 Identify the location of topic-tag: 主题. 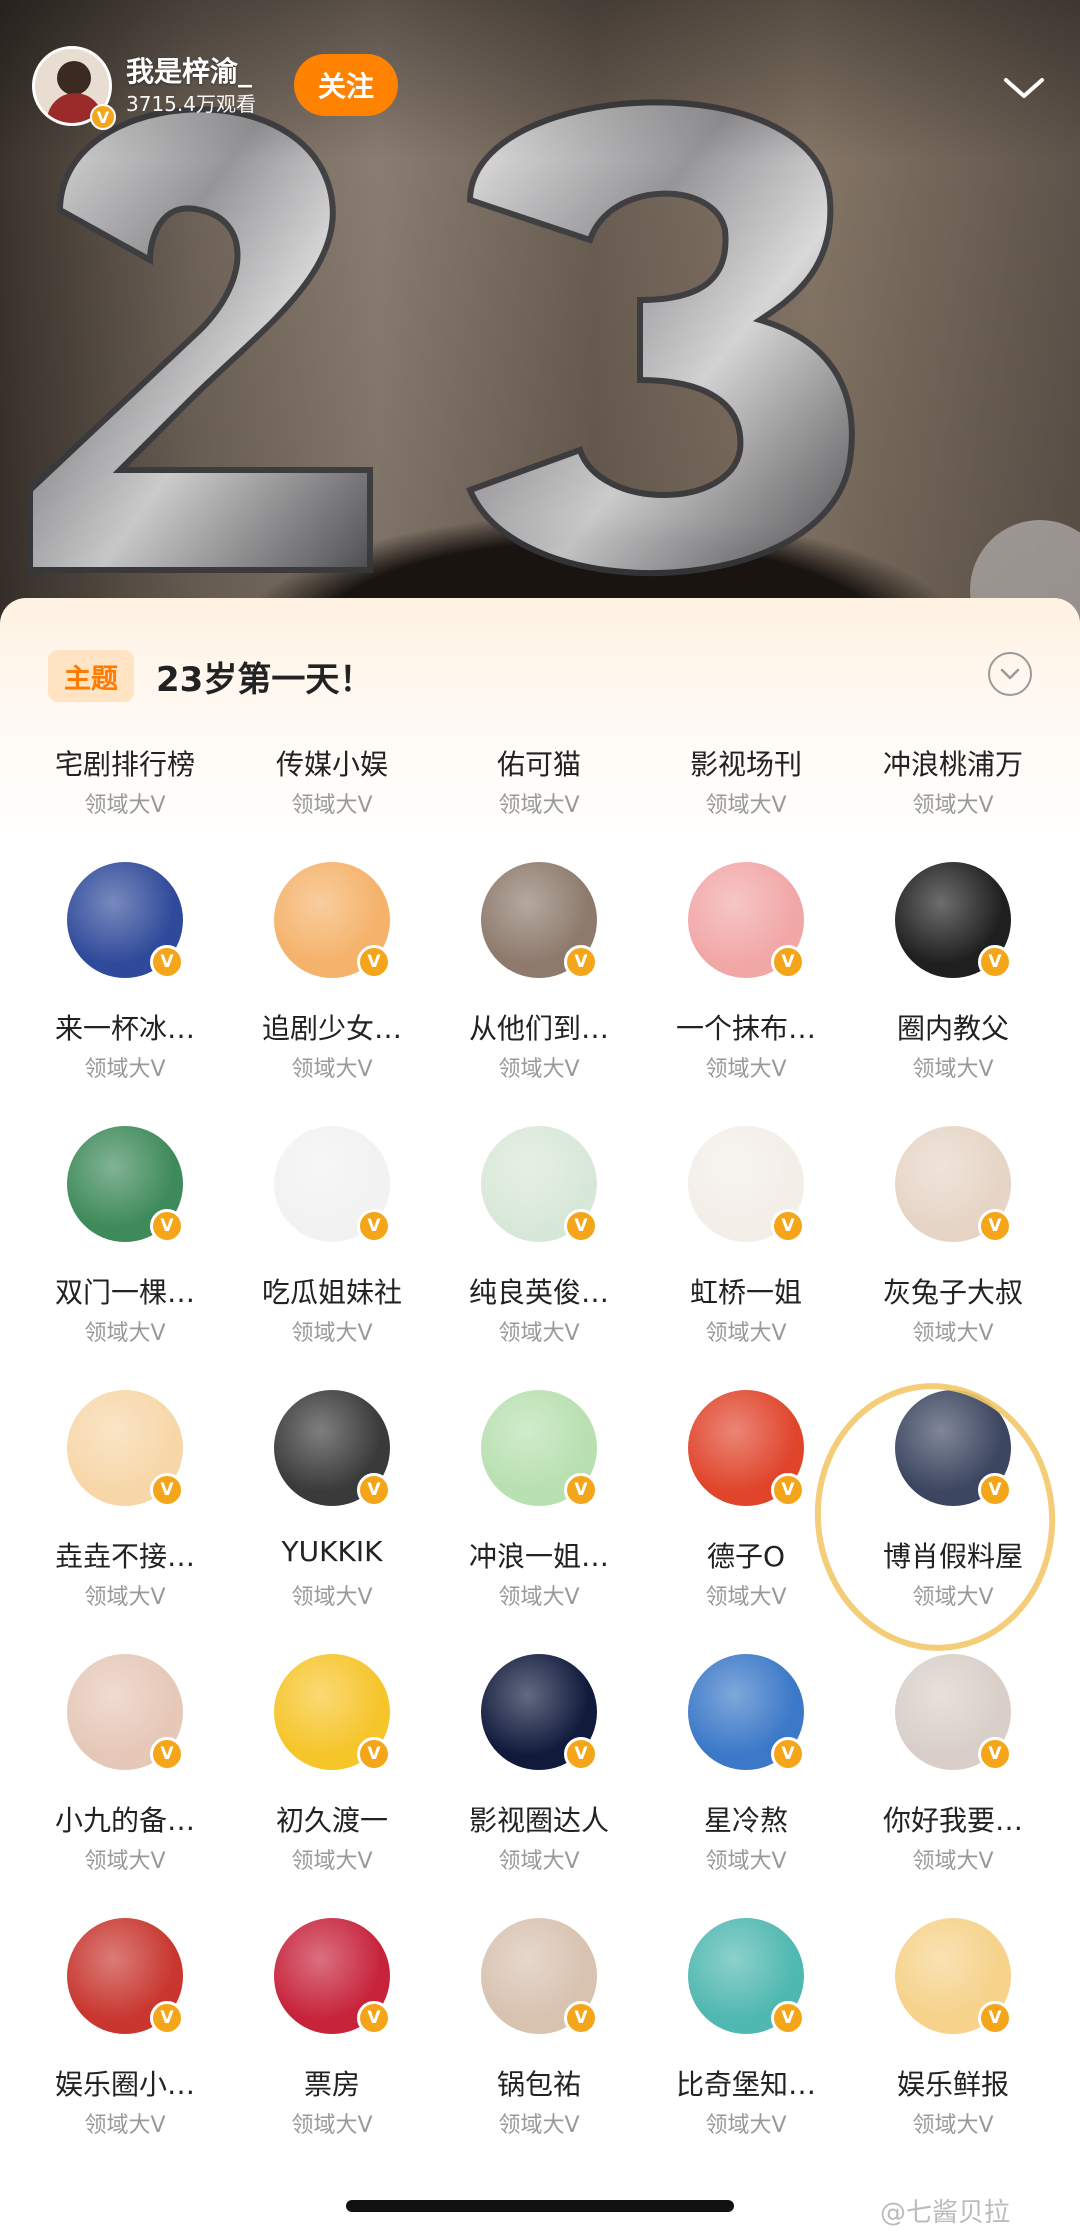
(91, 676).